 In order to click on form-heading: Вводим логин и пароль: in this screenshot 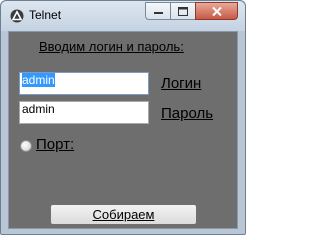, I will do `click(111, 46)`.